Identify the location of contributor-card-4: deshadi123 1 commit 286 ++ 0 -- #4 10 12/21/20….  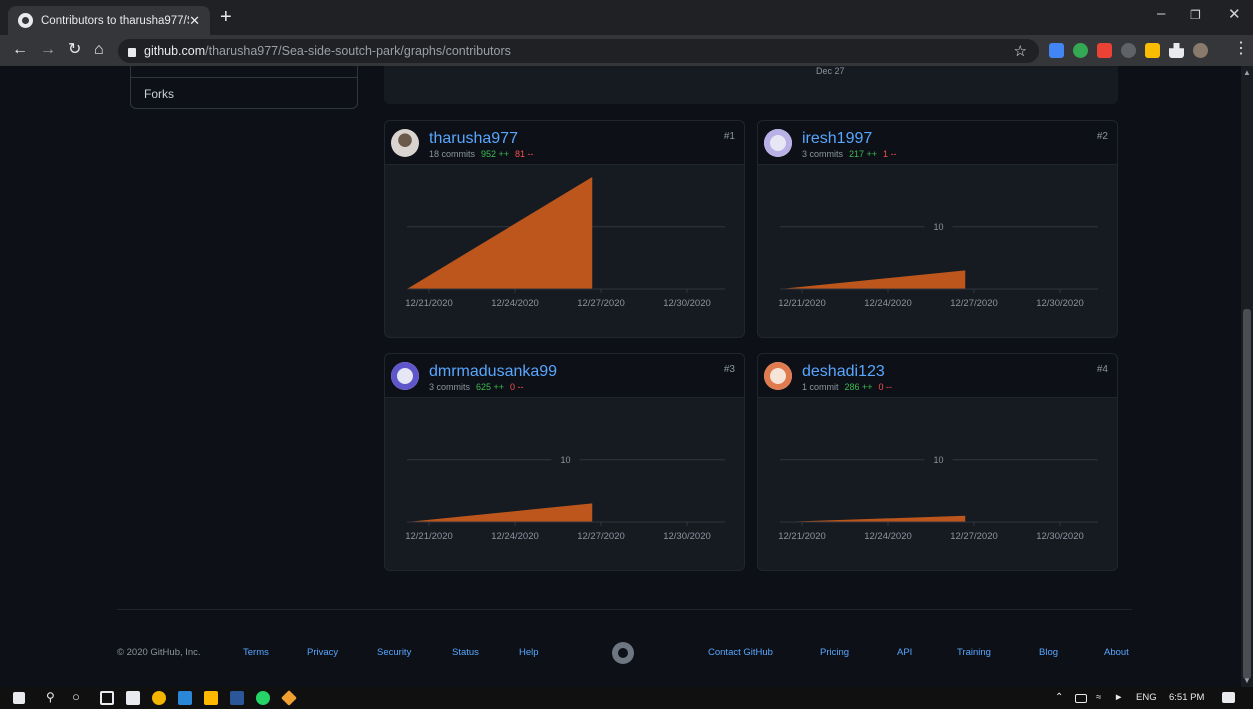
(937, 462).